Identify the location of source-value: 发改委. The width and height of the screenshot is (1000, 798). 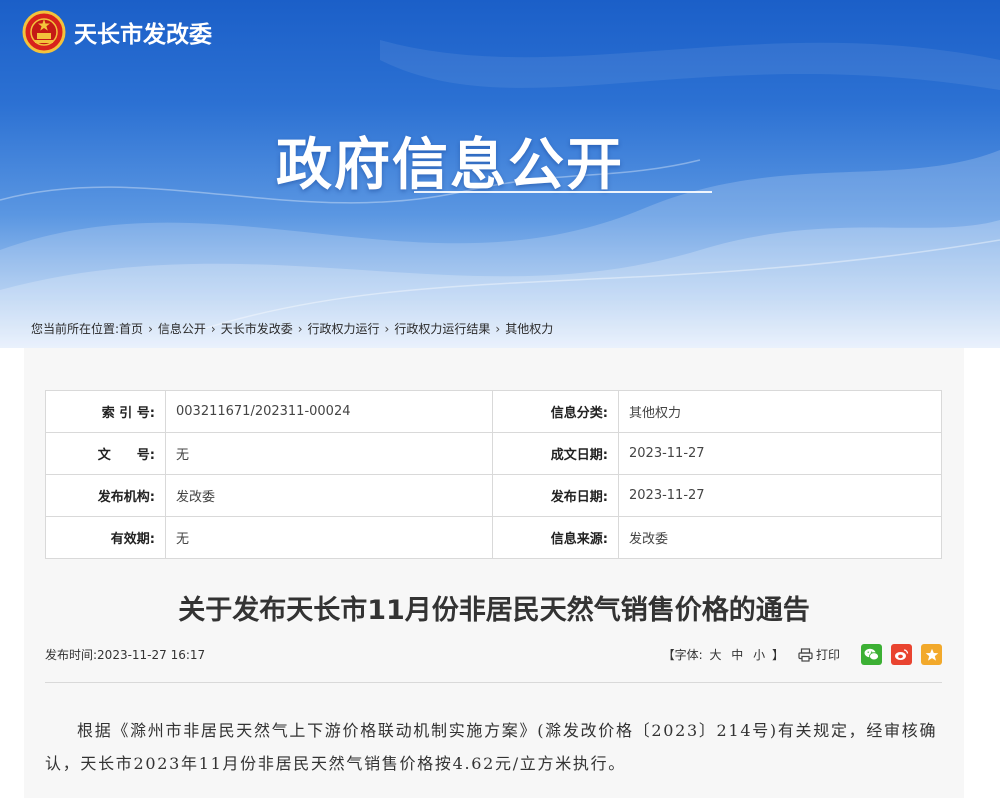
(780, 537).